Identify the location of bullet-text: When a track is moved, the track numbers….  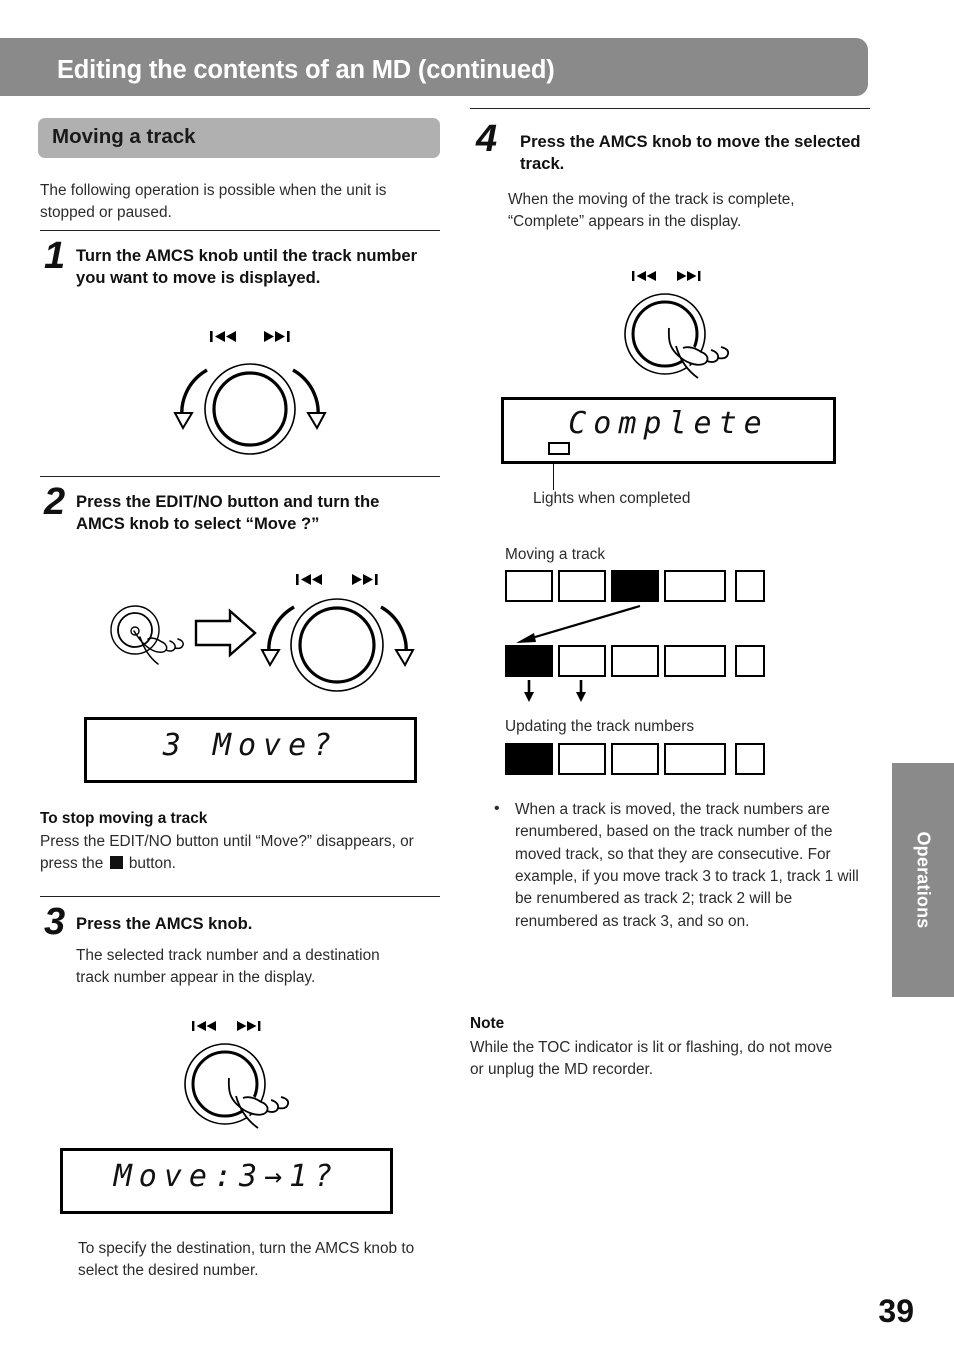
(687, 865).